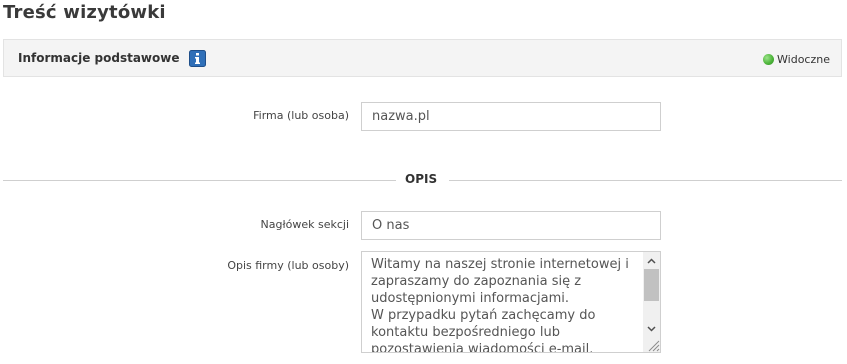 This screenshot has height=364, width=847. What do you see at coordinates (304, 224) in the screenshot?
I see `section-heading-label: Nagłówek sekcji` at bounding box center [304, 224].